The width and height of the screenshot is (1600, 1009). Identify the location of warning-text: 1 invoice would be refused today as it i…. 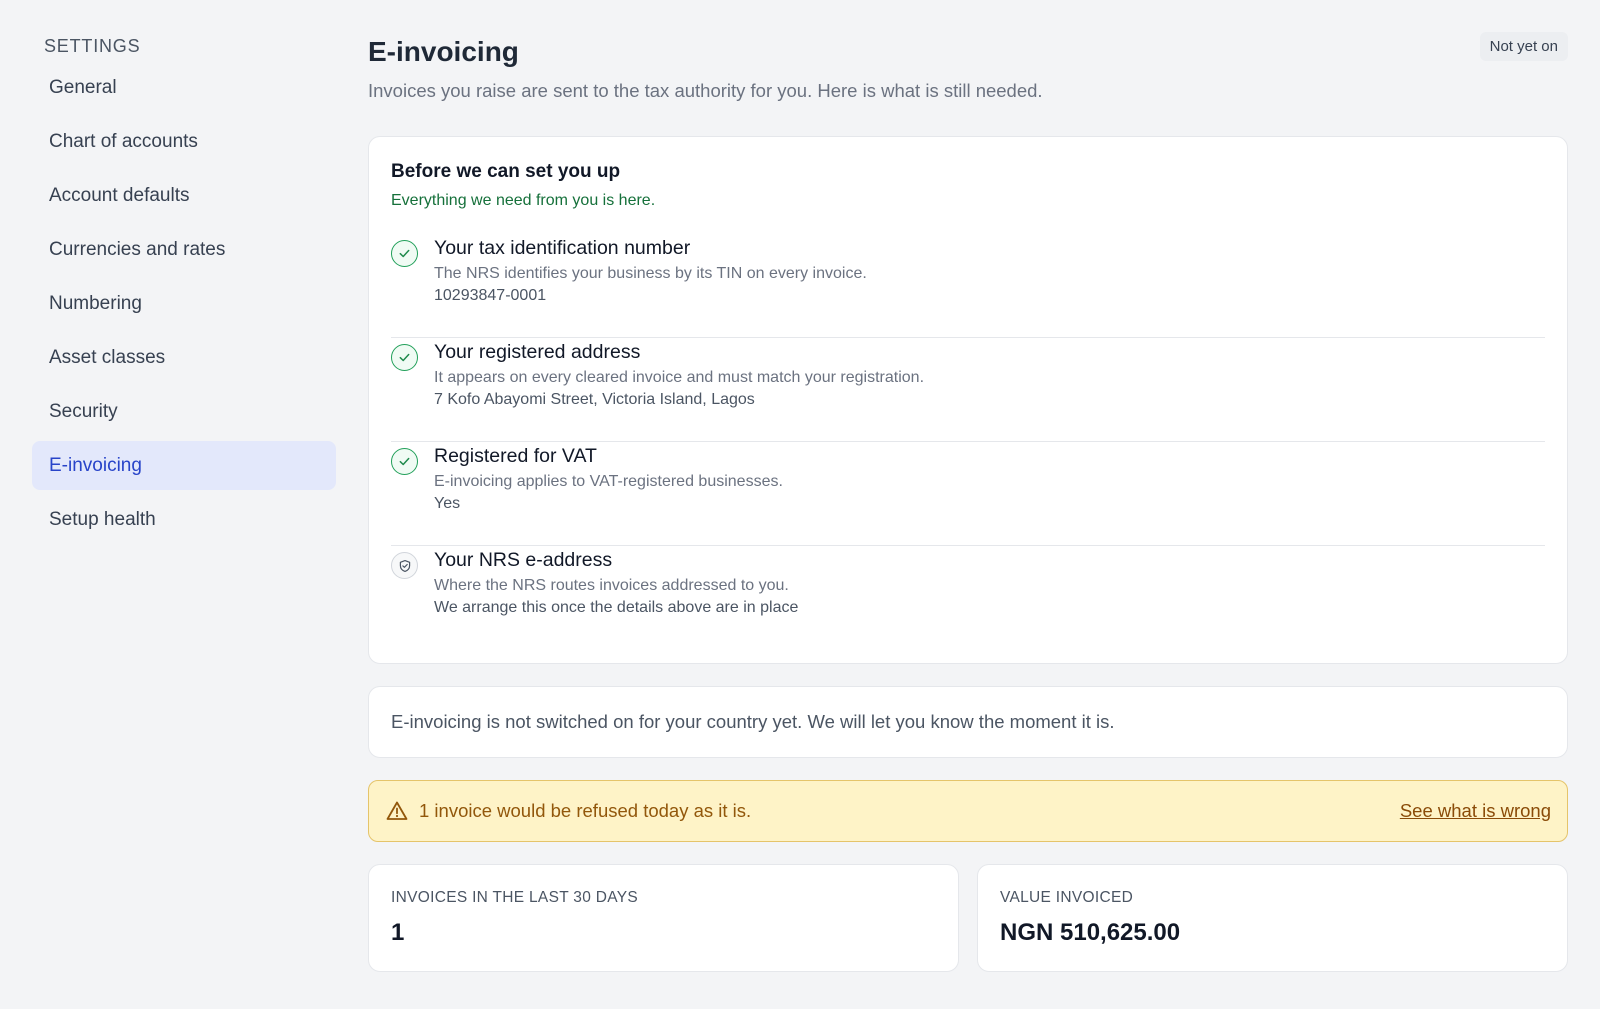
(585, 810).